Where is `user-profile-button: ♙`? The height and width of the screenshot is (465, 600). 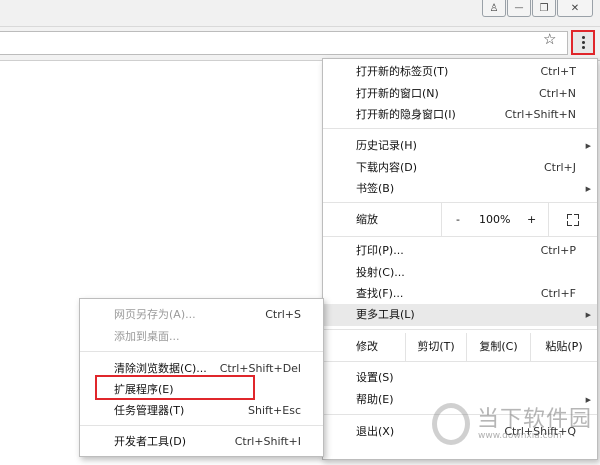
user-profile-button: ♙ is located at coordinates (494, 8).